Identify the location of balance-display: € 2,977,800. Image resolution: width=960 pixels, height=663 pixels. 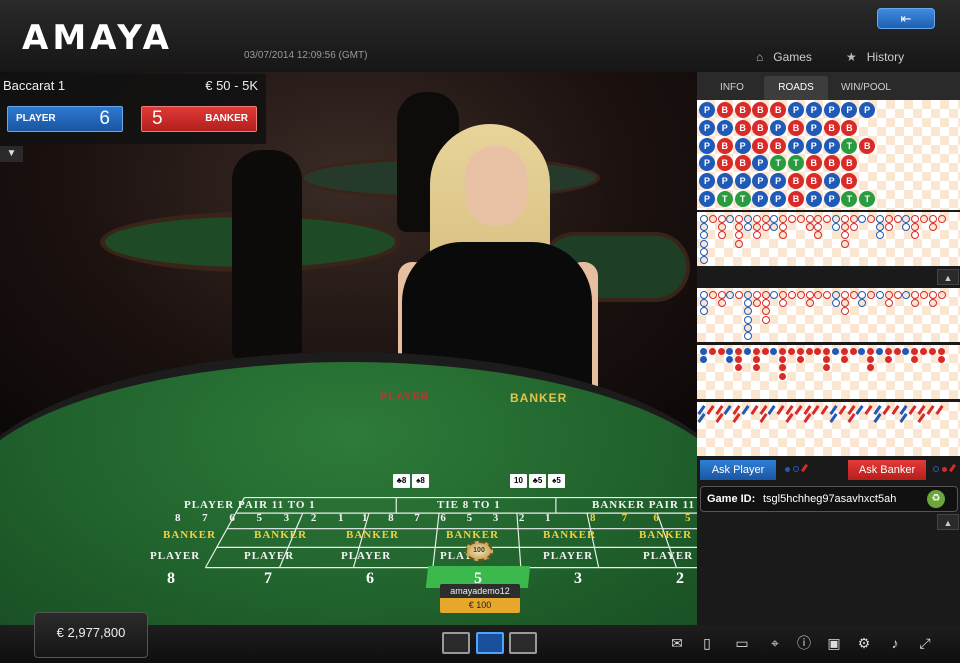
(91, 635).